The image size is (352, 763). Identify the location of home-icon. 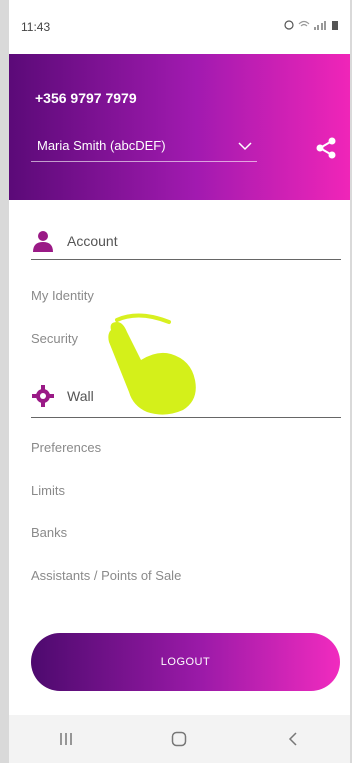
(179, 739).